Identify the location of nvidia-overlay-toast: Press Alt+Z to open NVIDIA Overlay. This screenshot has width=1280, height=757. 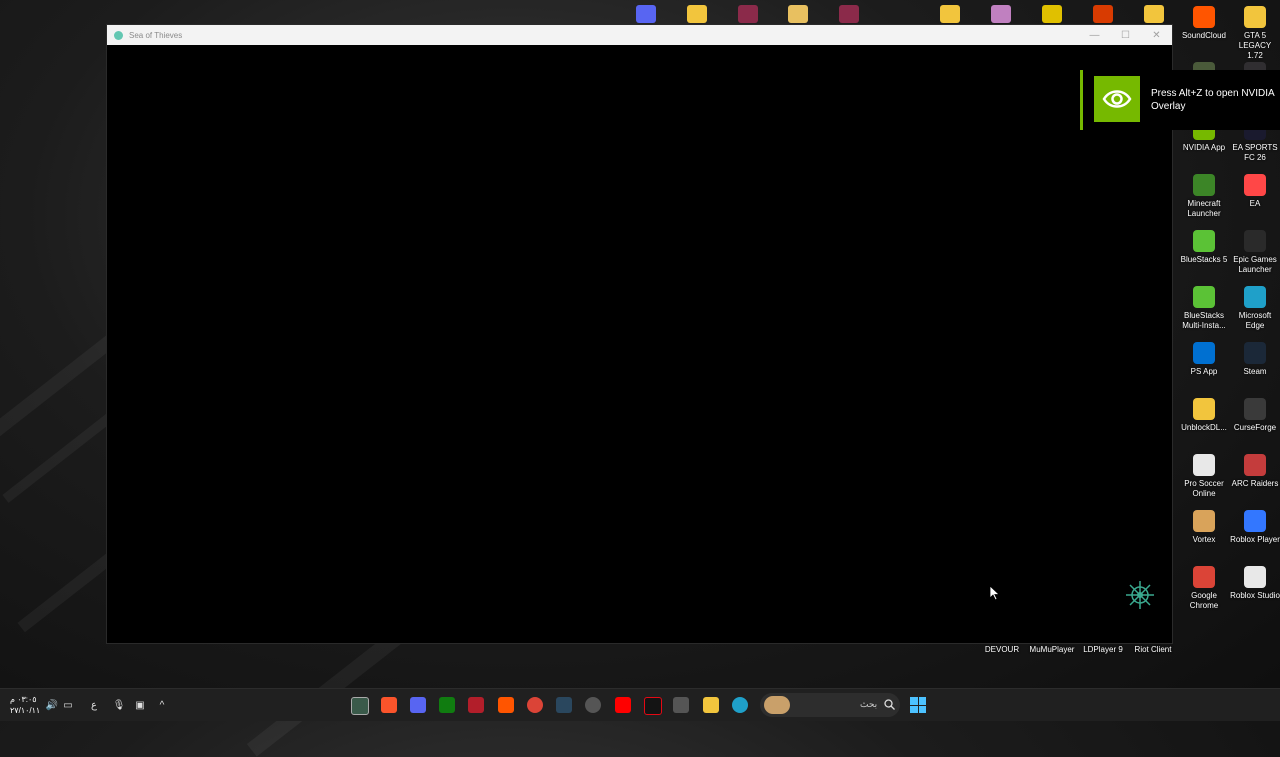
(1180, 100).